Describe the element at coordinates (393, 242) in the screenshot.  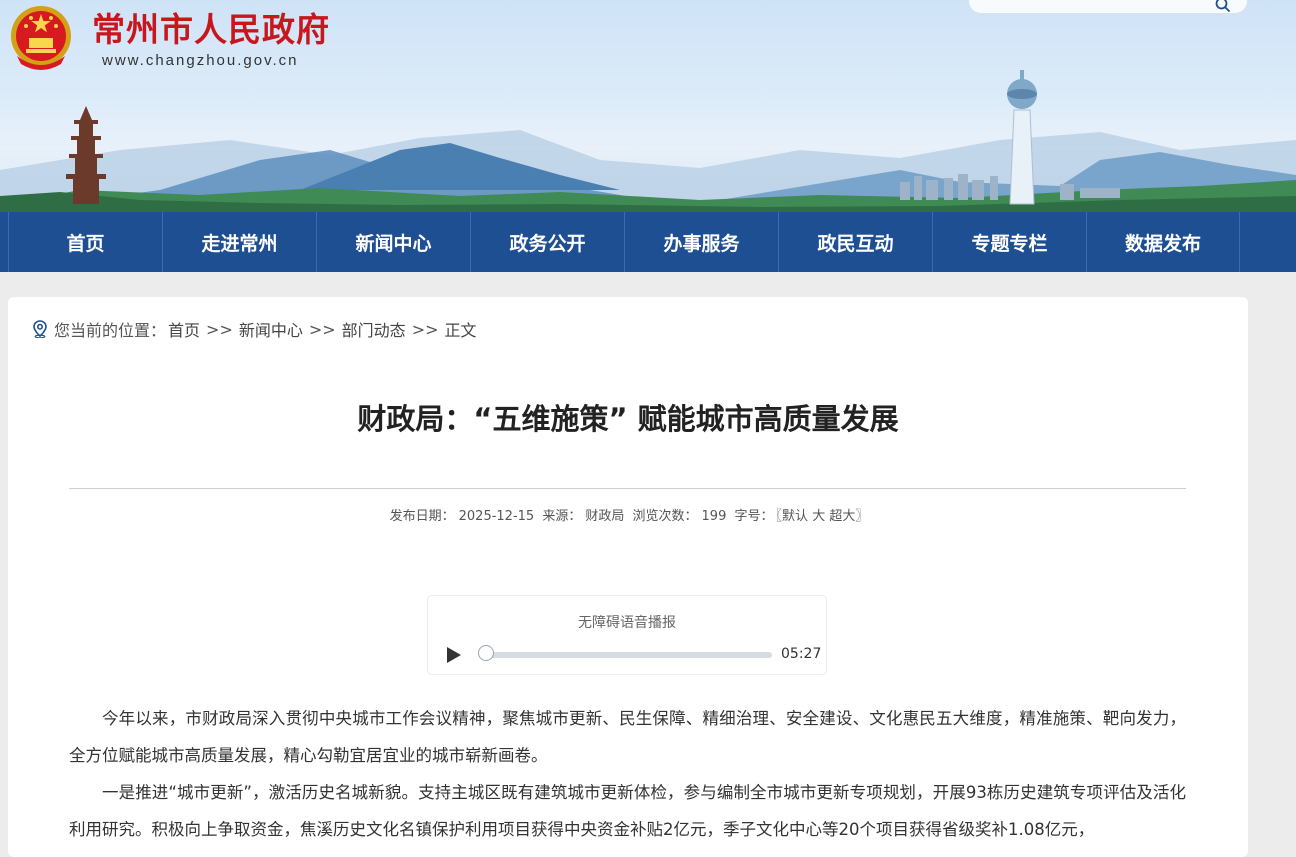
I see `nav-item-news-center: 新闻中心` at that location.